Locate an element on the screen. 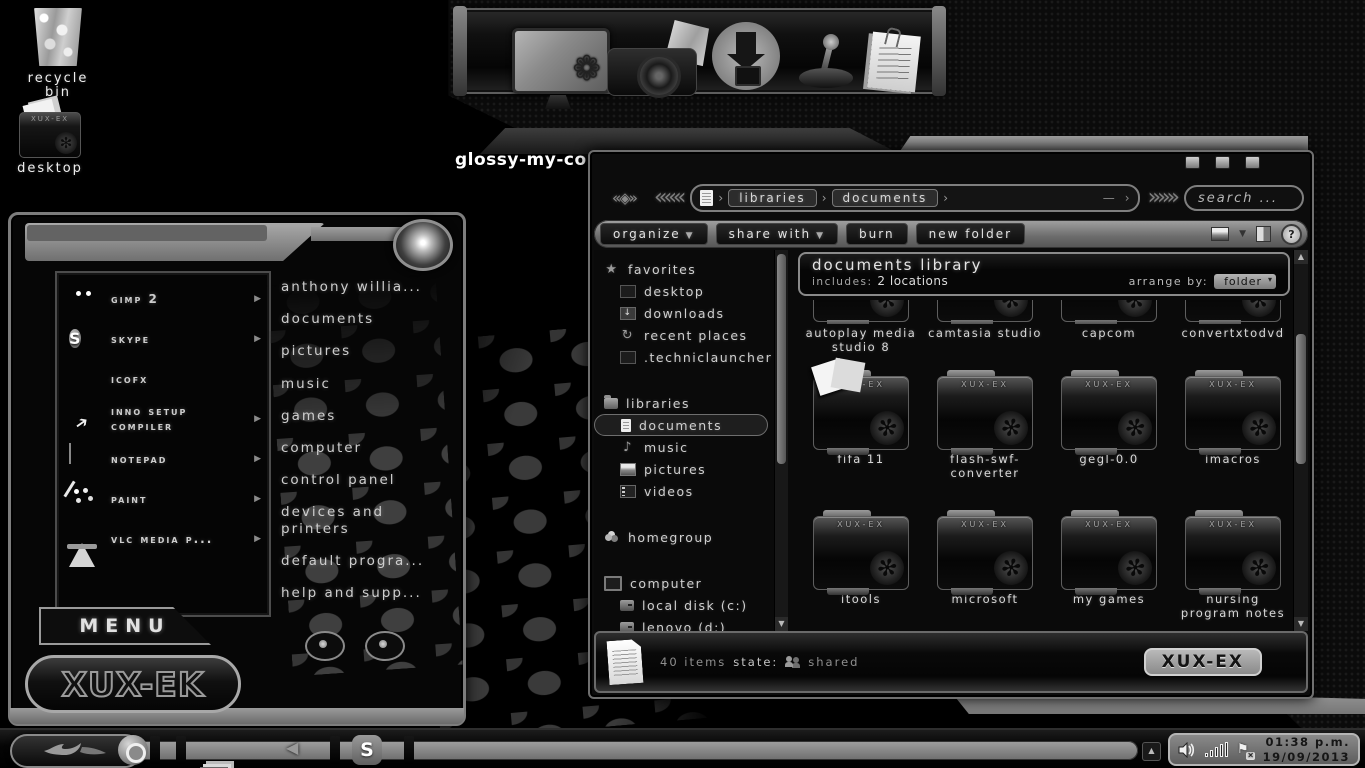 This screenshot has width=1365, height=768. menu-item-notepad: NOTEPAD ▶ is located at coordinates (163, 459).